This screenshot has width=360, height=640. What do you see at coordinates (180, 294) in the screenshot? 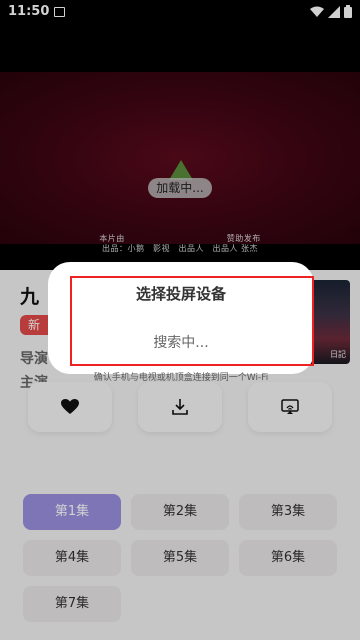
I see `dialog-title: 选择投屏设备` at bounding box center [180, 294].